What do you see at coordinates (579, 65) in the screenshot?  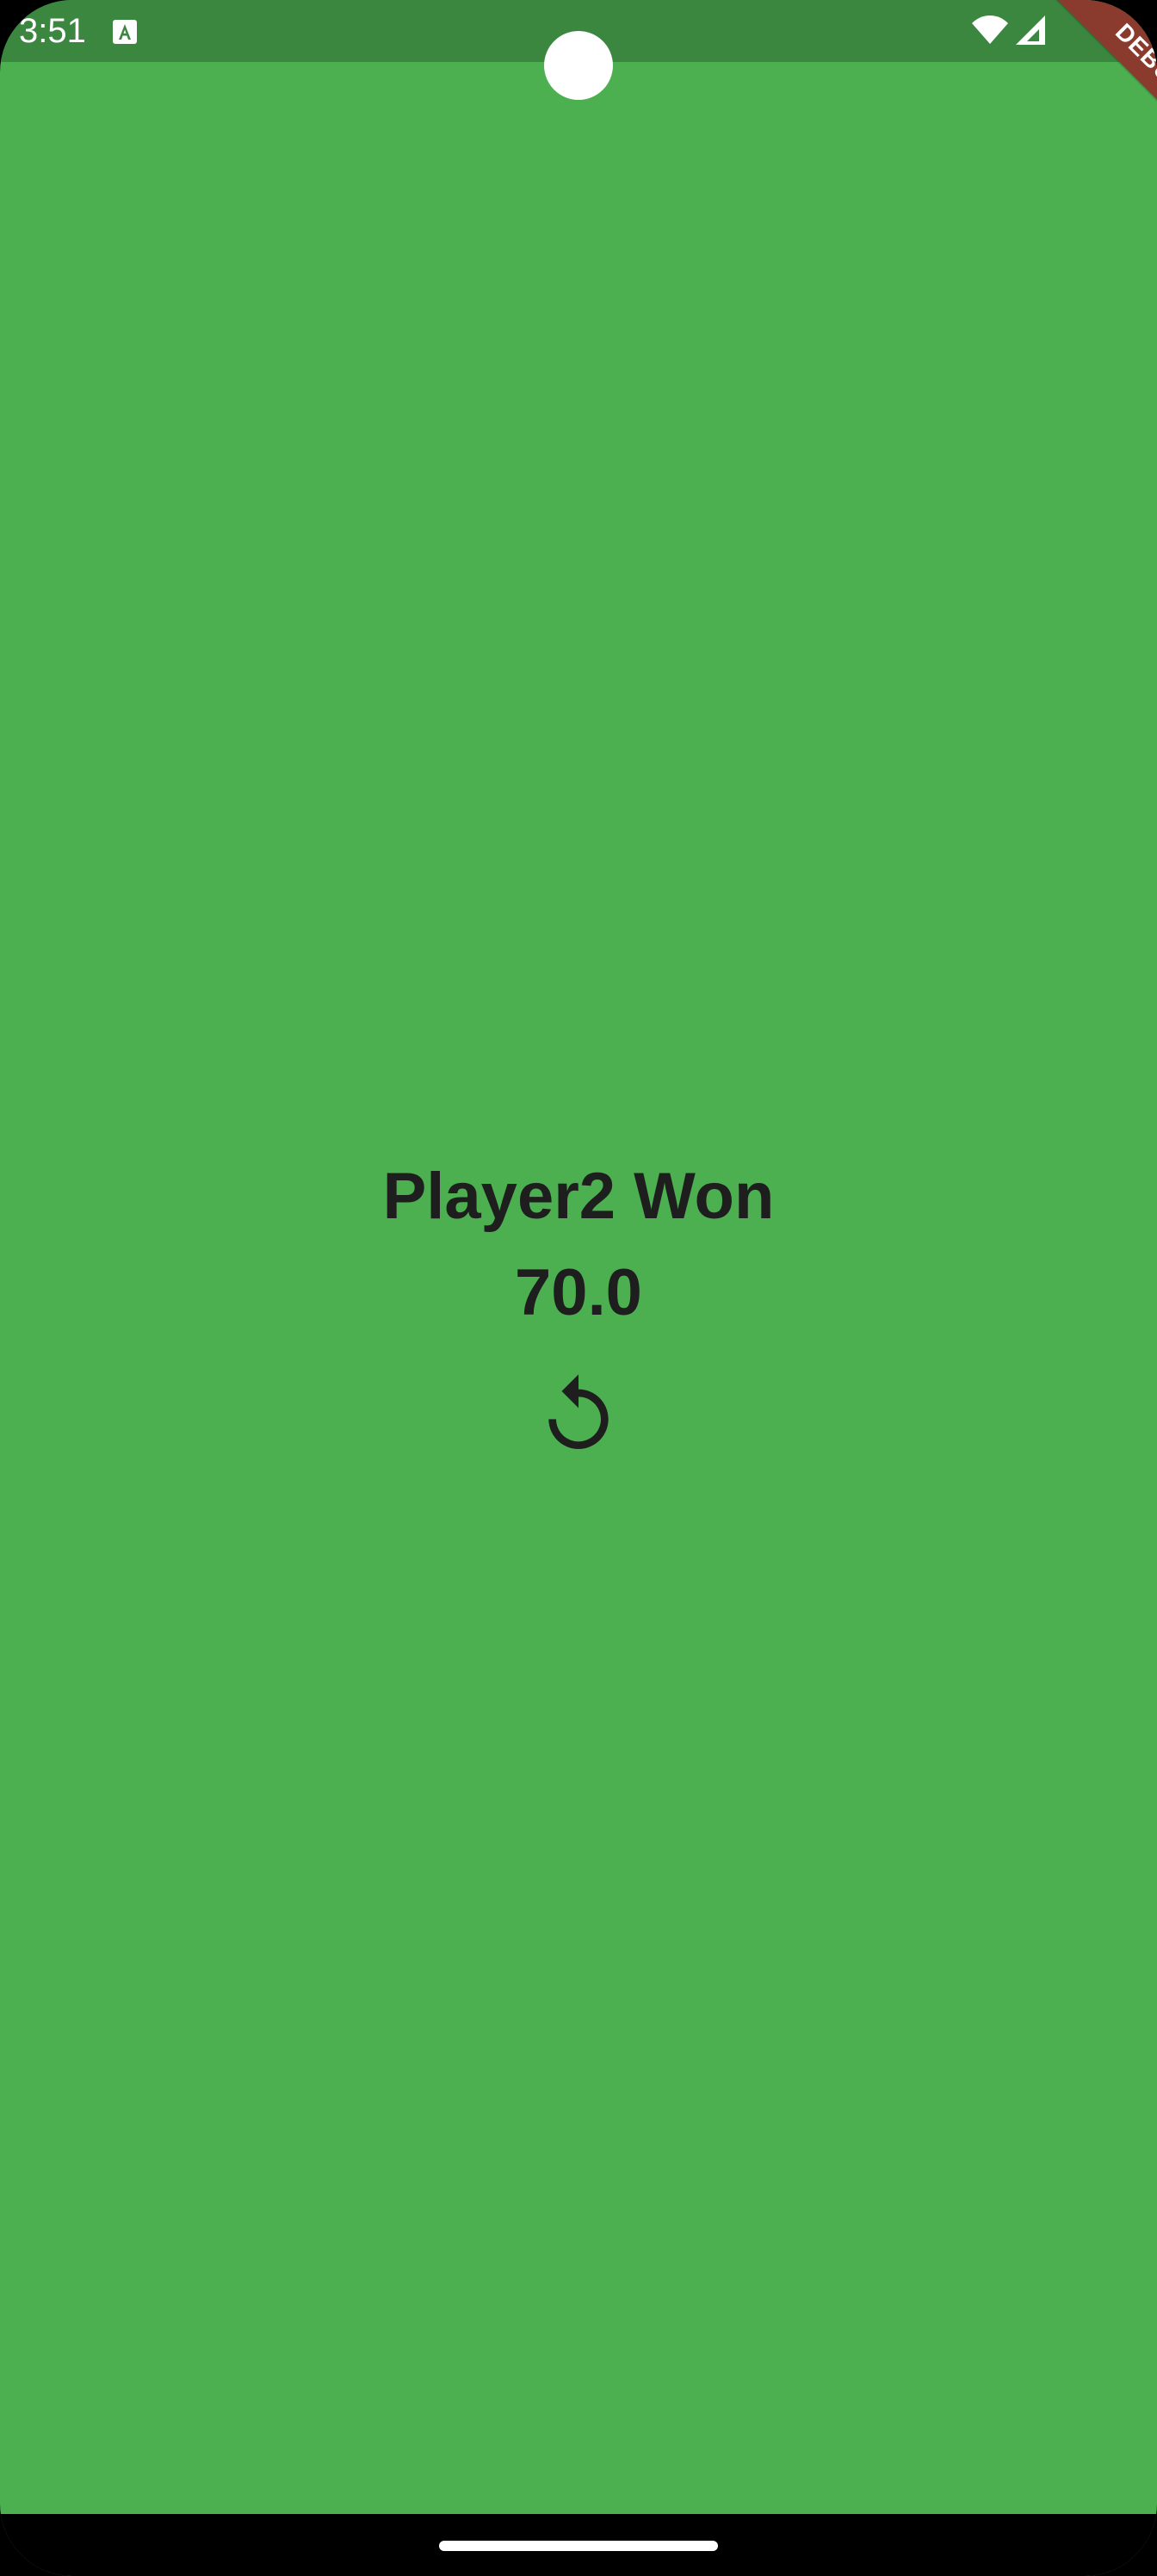 I see `camera-cutout` at bounding box center [579, 65].